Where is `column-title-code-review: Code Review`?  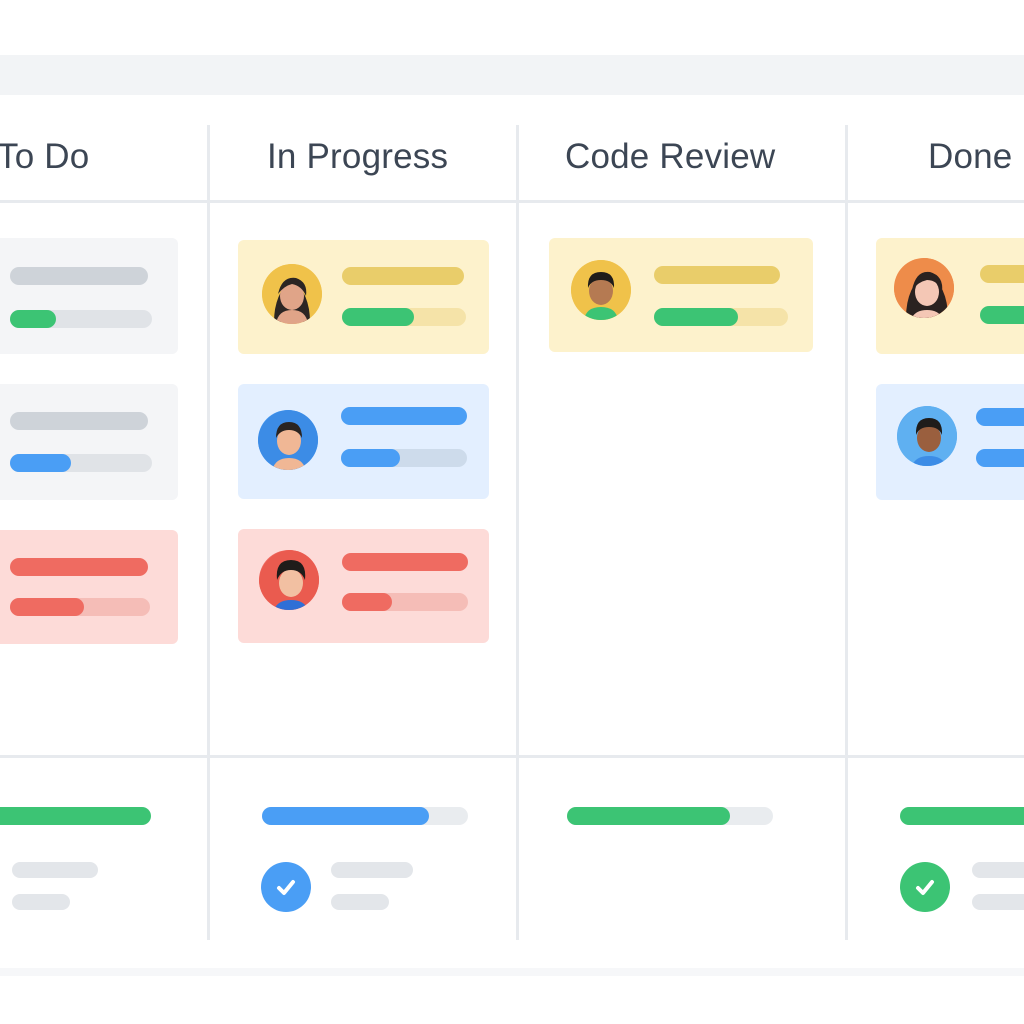 column-title-code-review: Code Review is located at coordinates (670, 156).